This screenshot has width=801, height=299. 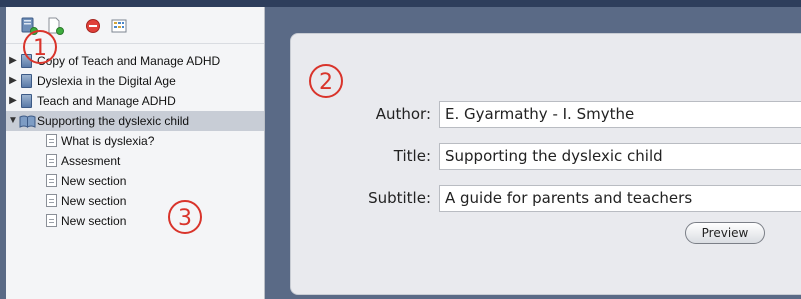 I want to click on open-book-icon, so click(x=27, y=121).